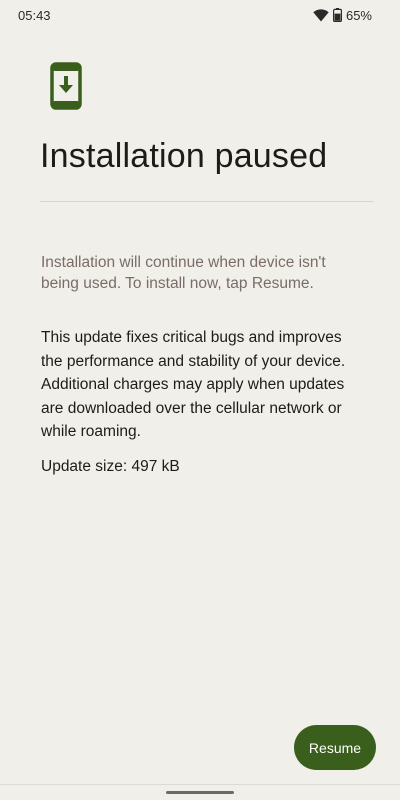 Image resolution: width=400 pixels, height=800 pixels. Describe the element at coordinates (184, 156) in the screenshot. I see `page-title: Installation paused` at that location.